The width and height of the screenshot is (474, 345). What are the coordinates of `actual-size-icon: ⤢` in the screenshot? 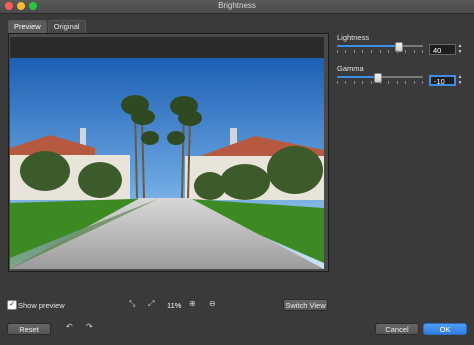 It's located at (151, 304).